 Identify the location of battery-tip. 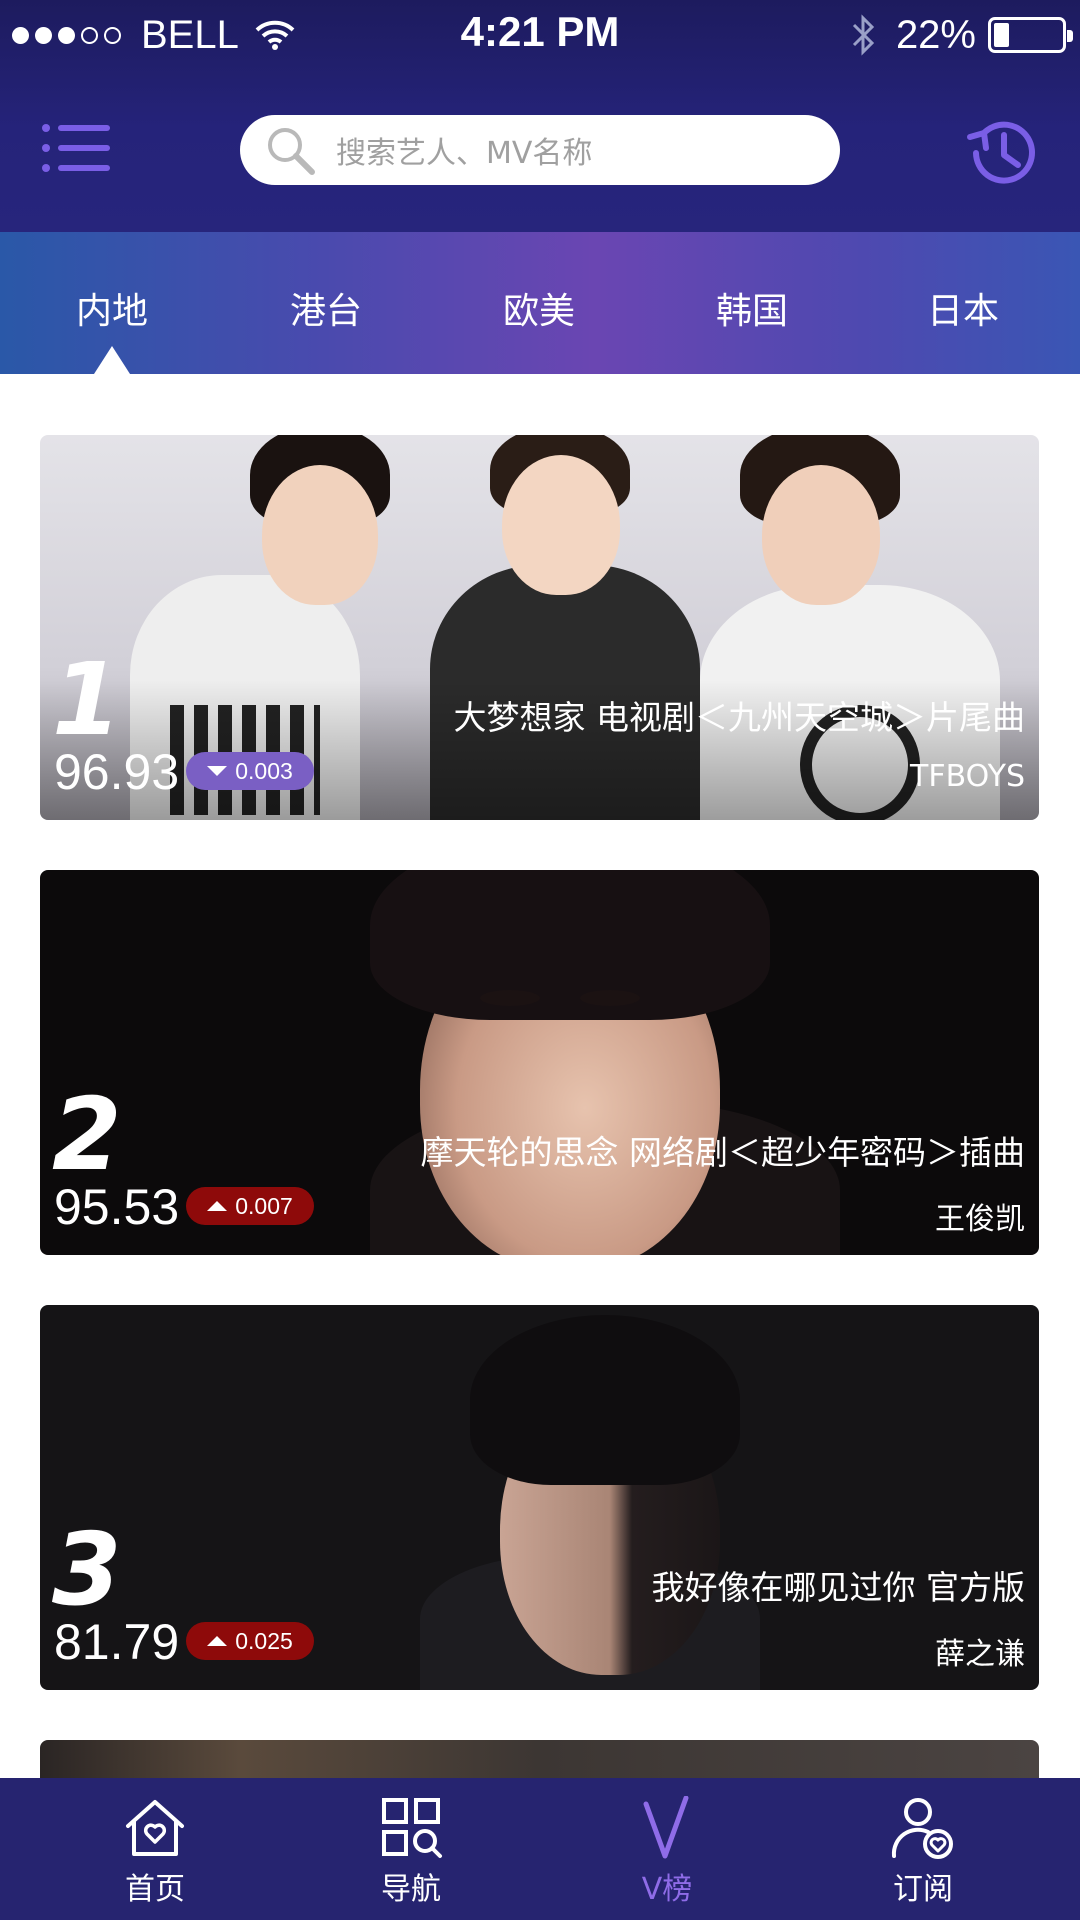
(1070, 36).